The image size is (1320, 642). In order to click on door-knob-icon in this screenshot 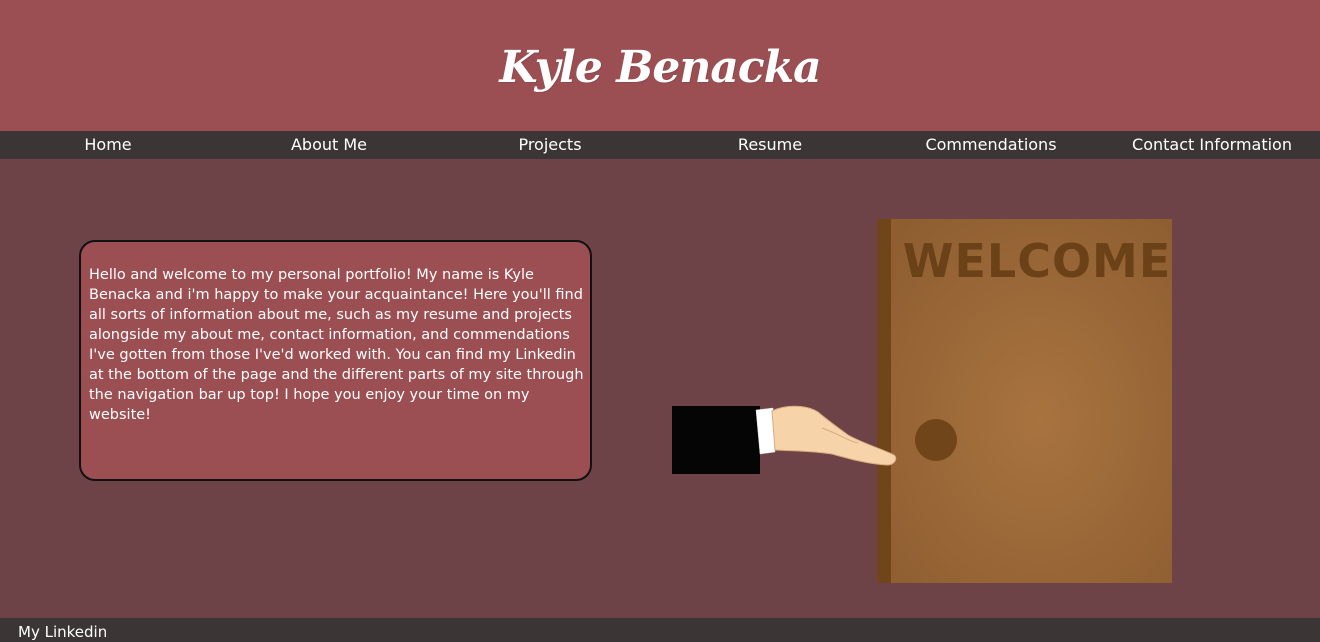, I will do `click(936, 440)`.